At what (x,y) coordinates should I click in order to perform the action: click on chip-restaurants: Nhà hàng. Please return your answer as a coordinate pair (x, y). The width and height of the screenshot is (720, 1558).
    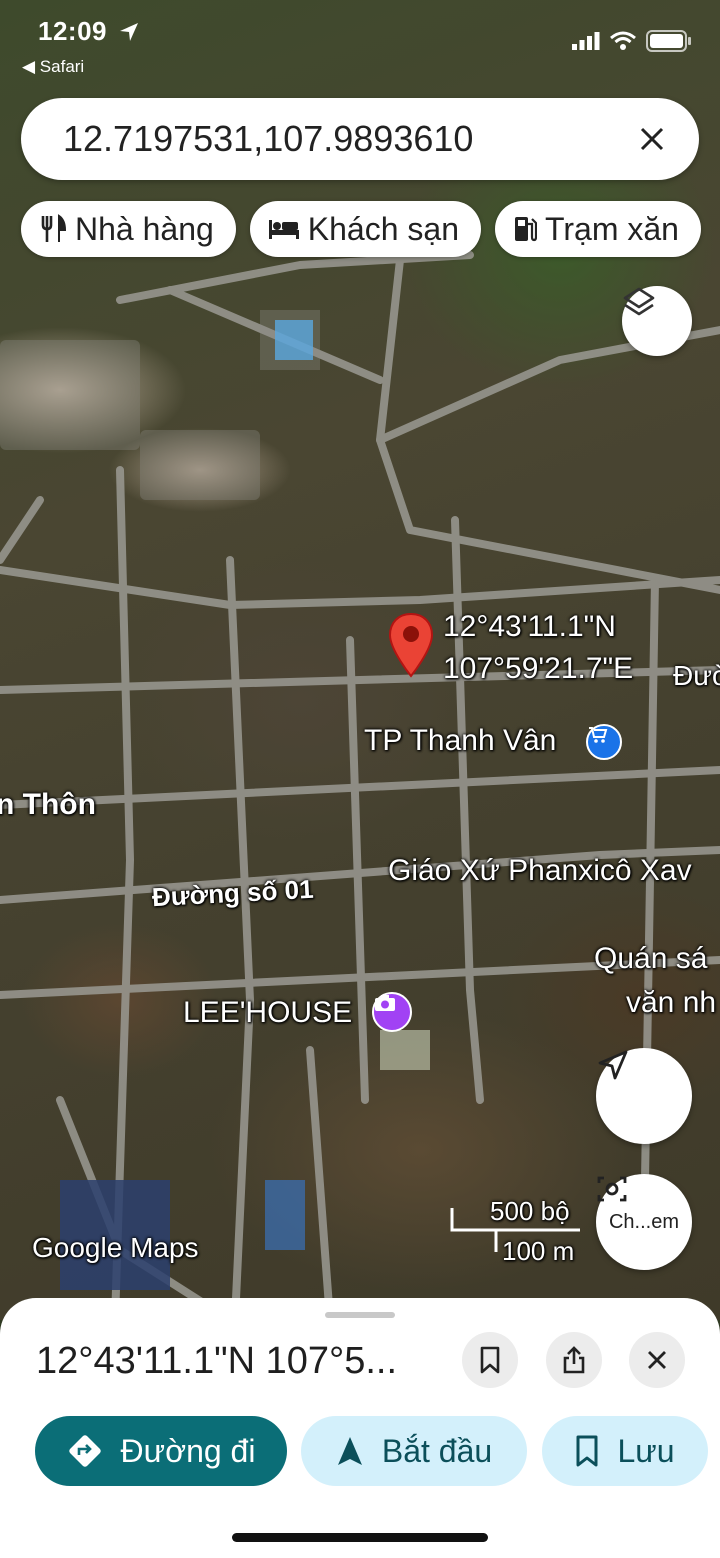
    Looking at the image, I should click on (128, 229).